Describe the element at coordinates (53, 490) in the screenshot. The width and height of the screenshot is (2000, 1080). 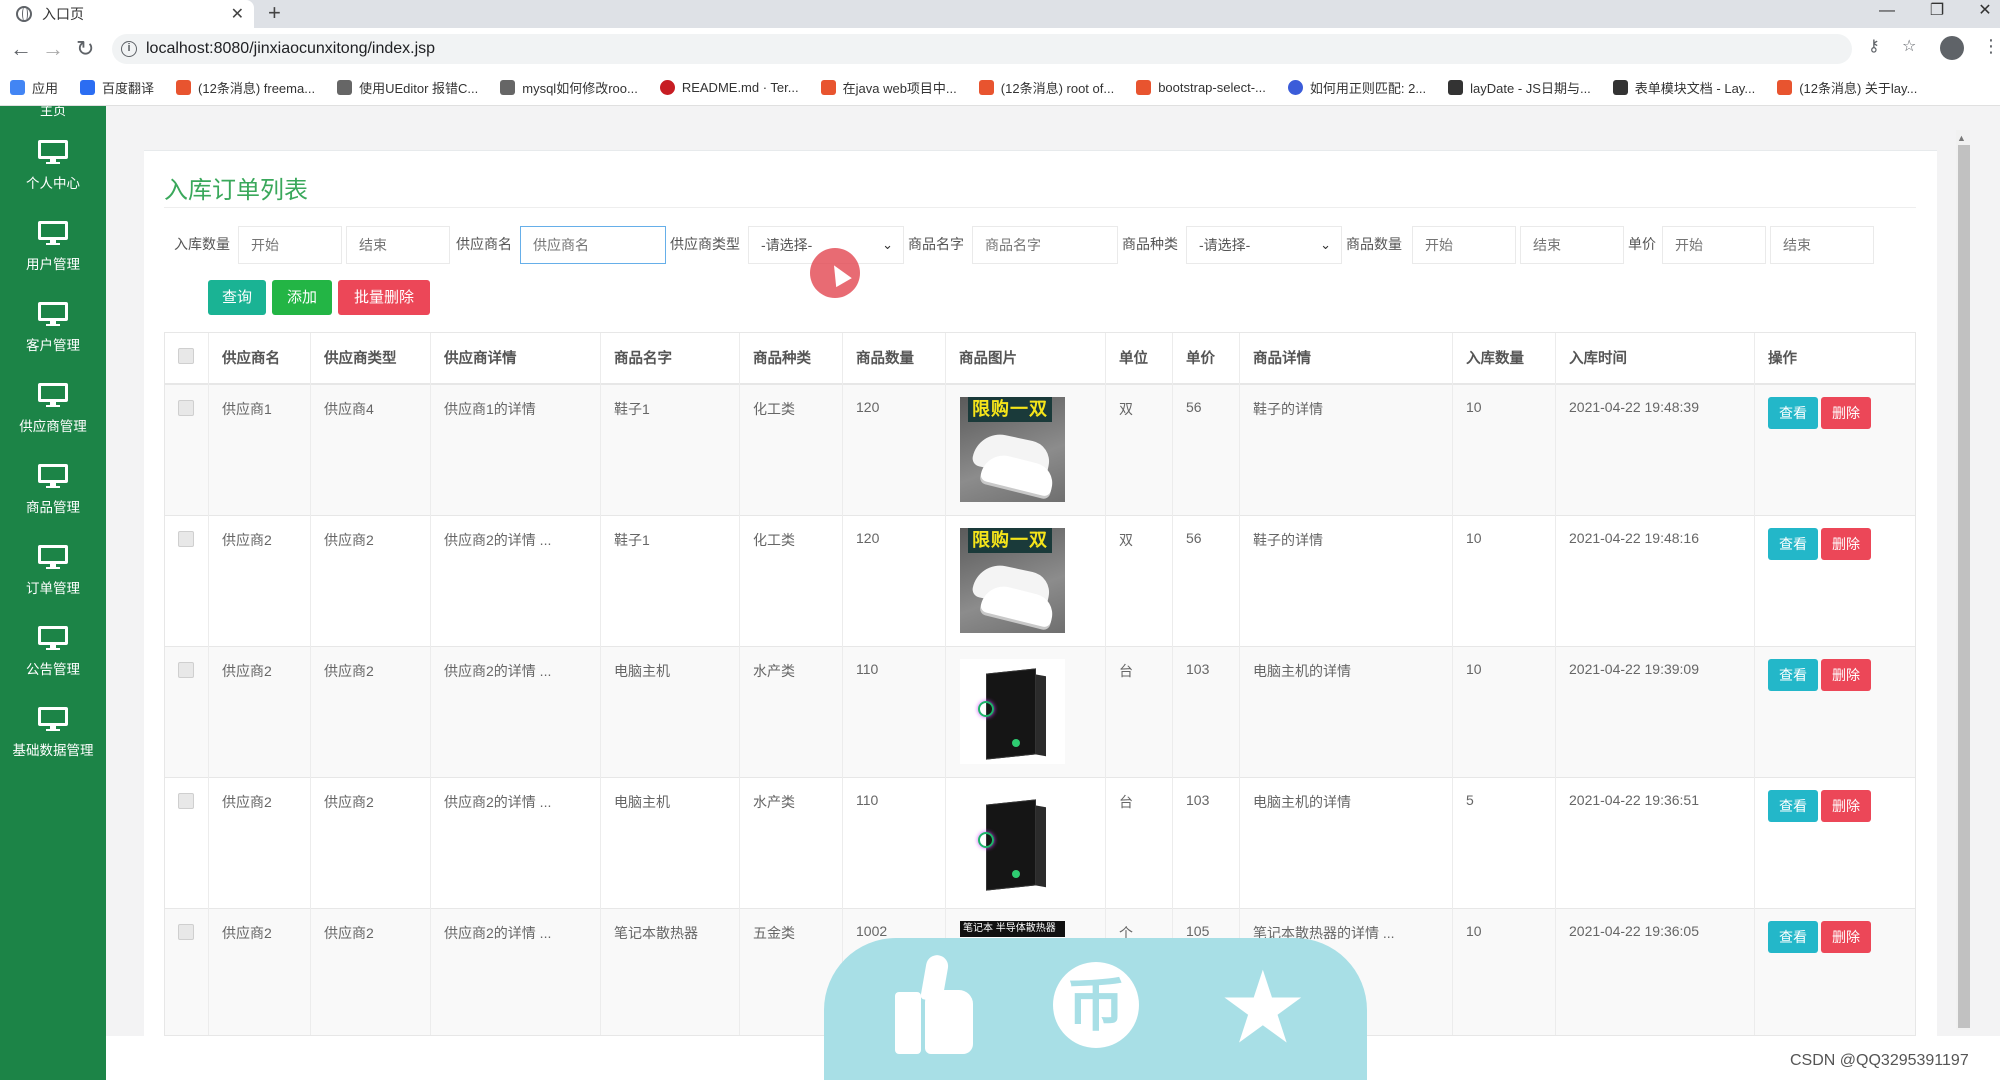
I see `sidebar-item-goods: 商品管理` at that location.